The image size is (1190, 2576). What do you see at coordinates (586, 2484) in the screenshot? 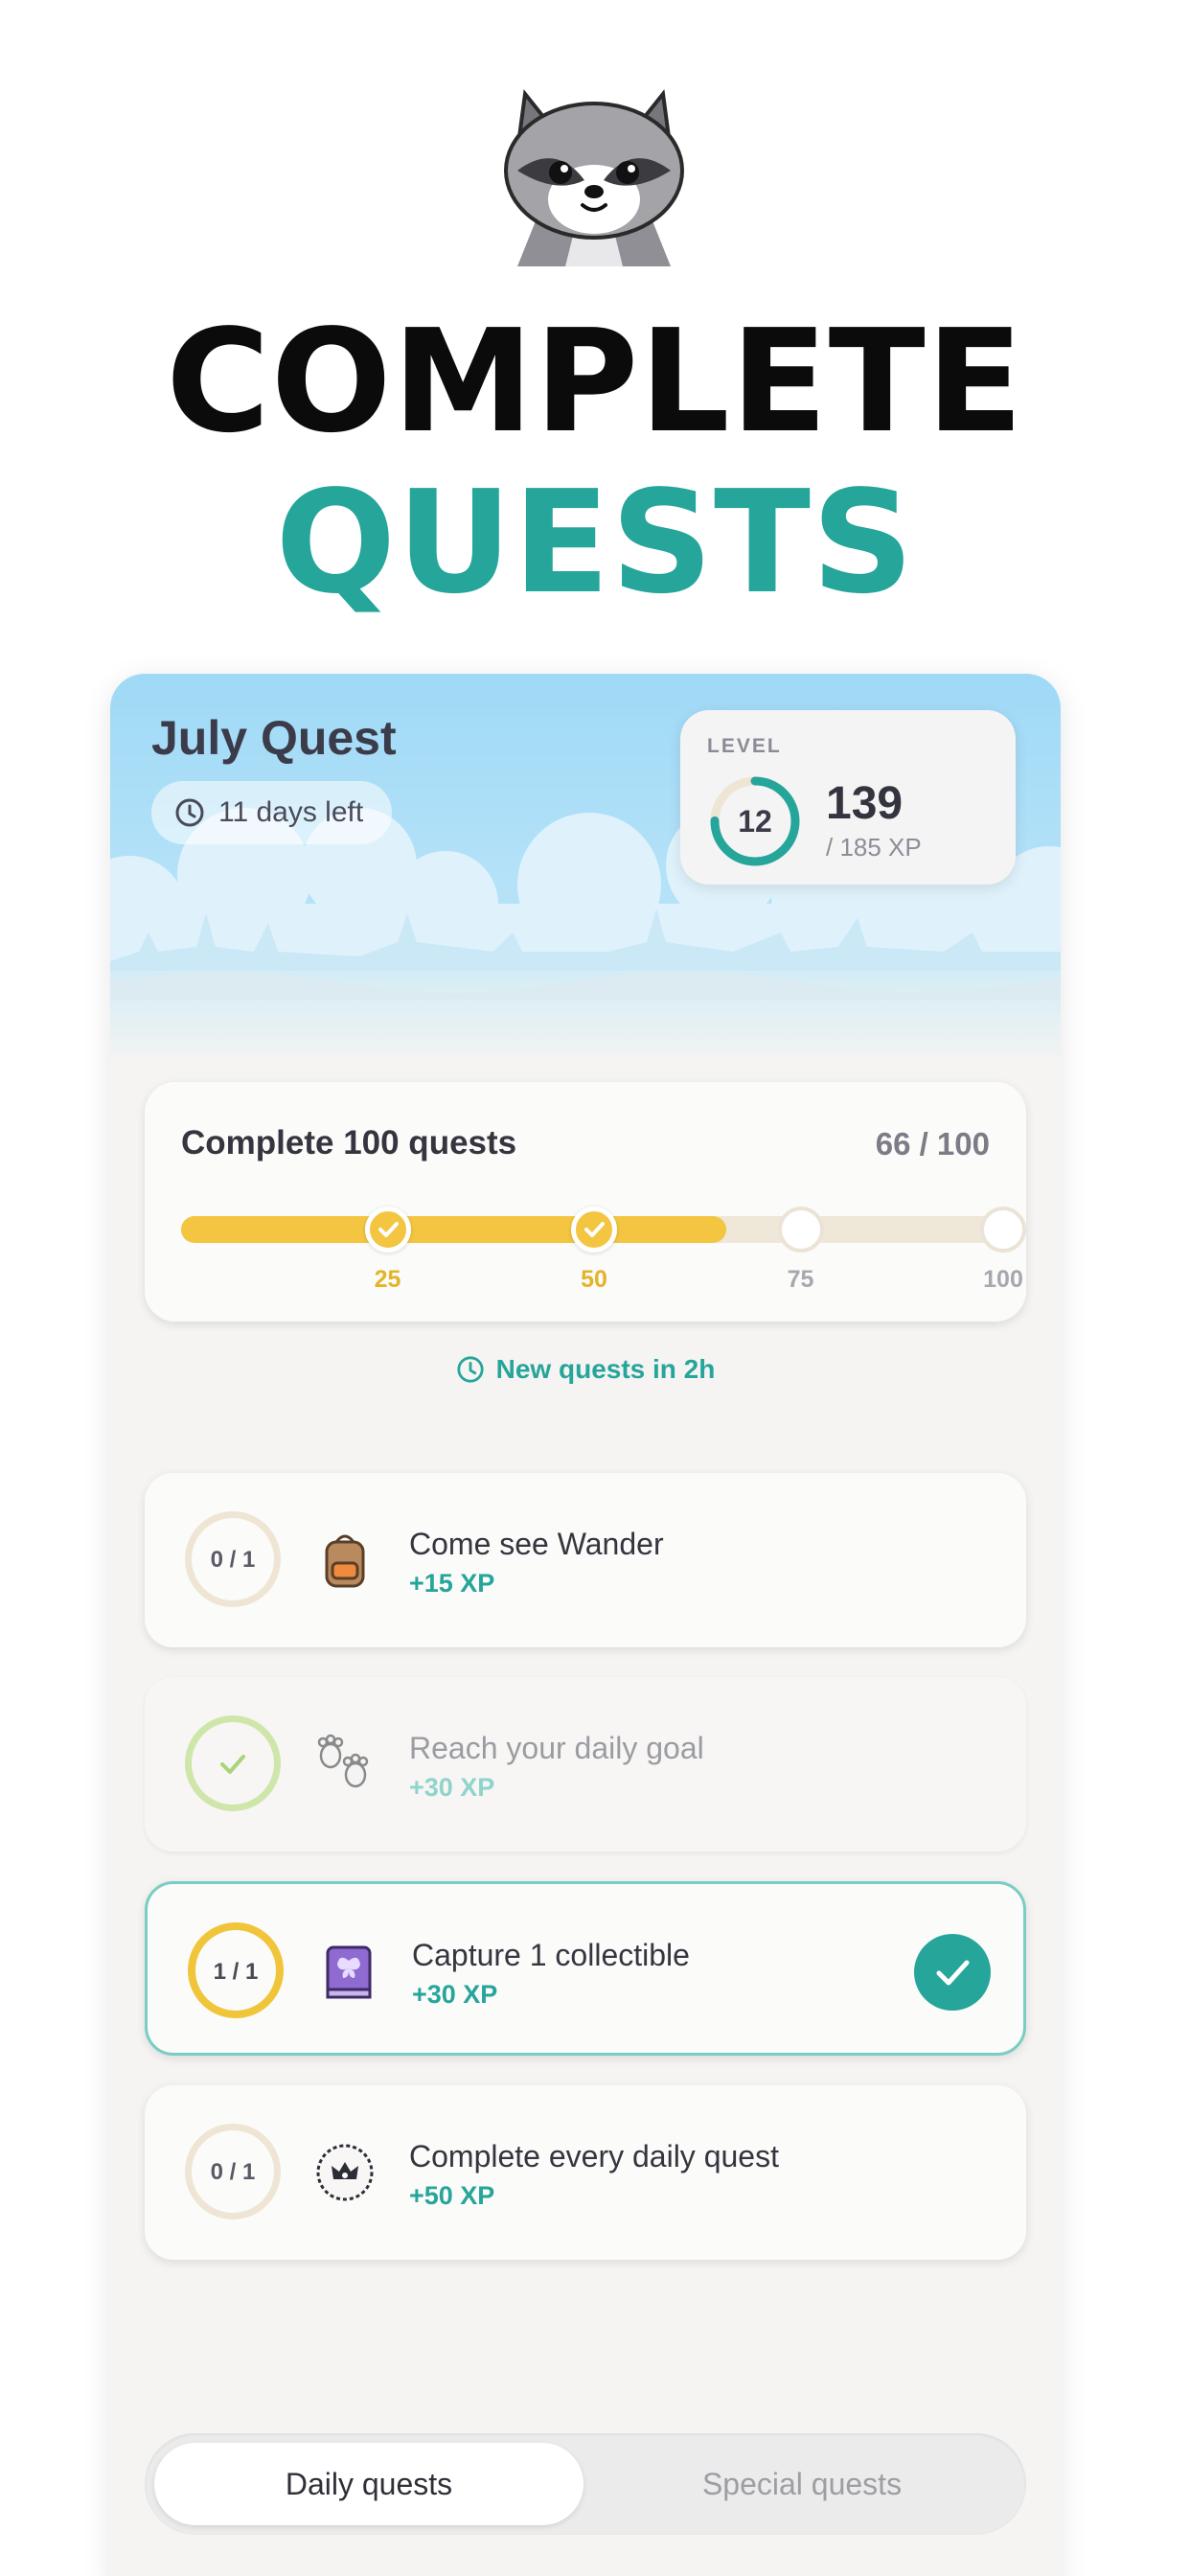
I see `quest-type-tabs: Daily quests Special quests` at bounding box center [586, 2484].